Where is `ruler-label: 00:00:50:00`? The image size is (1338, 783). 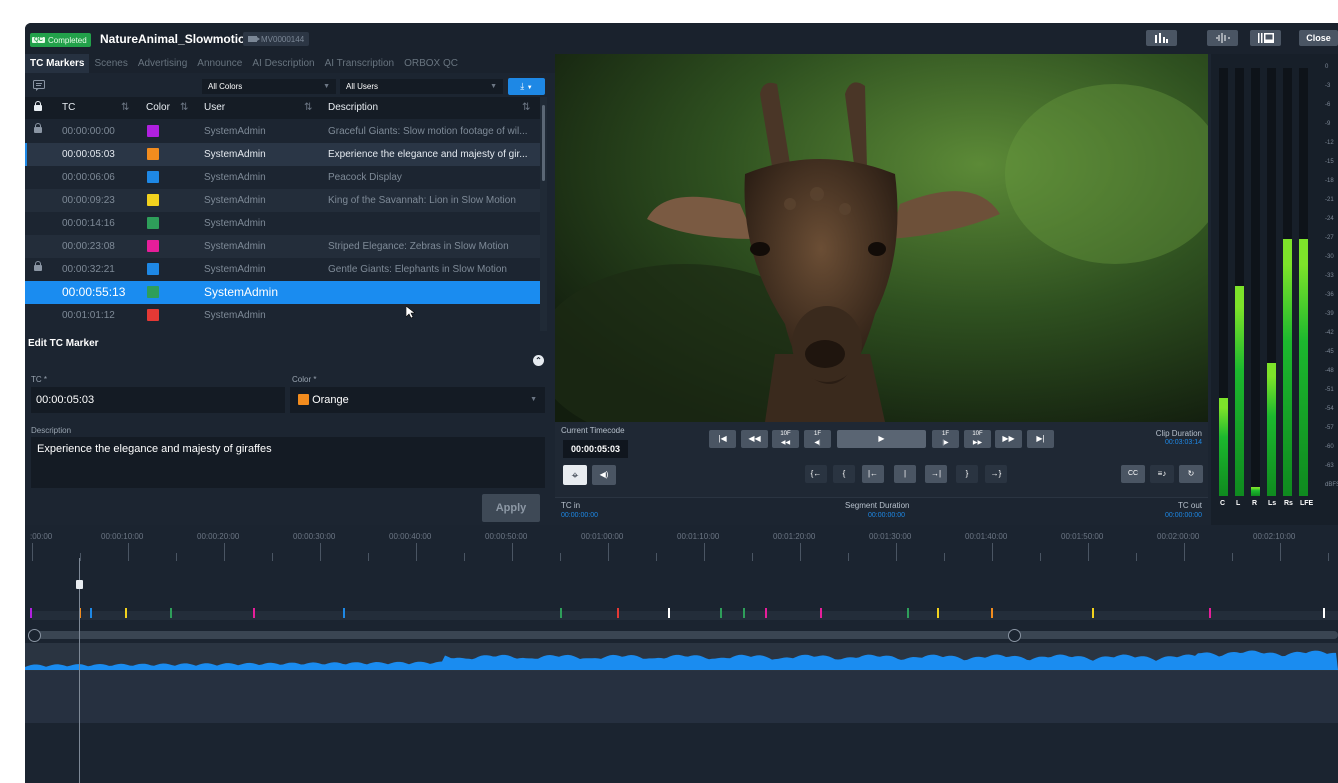
ruler-label: 00:00:50:00 is located at coordinates (506, 536).